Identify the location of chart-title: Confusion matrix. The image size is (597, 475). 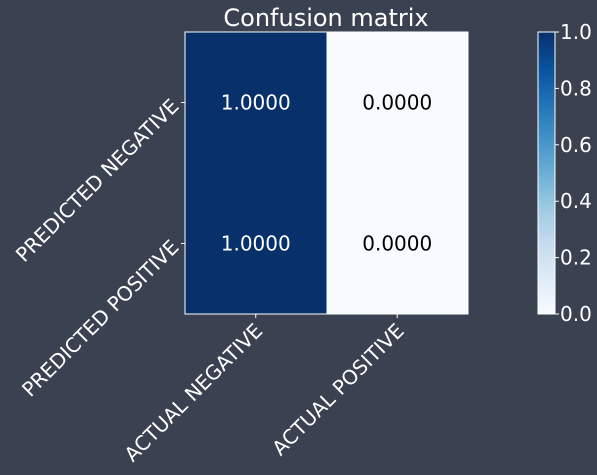
(325, 18).